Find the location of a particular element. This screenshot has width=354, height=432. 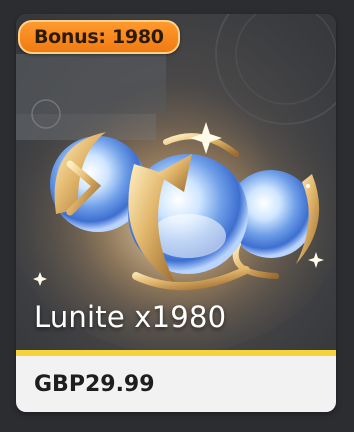

bonus-badge: Bonus: 1980 is located at coordinates (99, 37).